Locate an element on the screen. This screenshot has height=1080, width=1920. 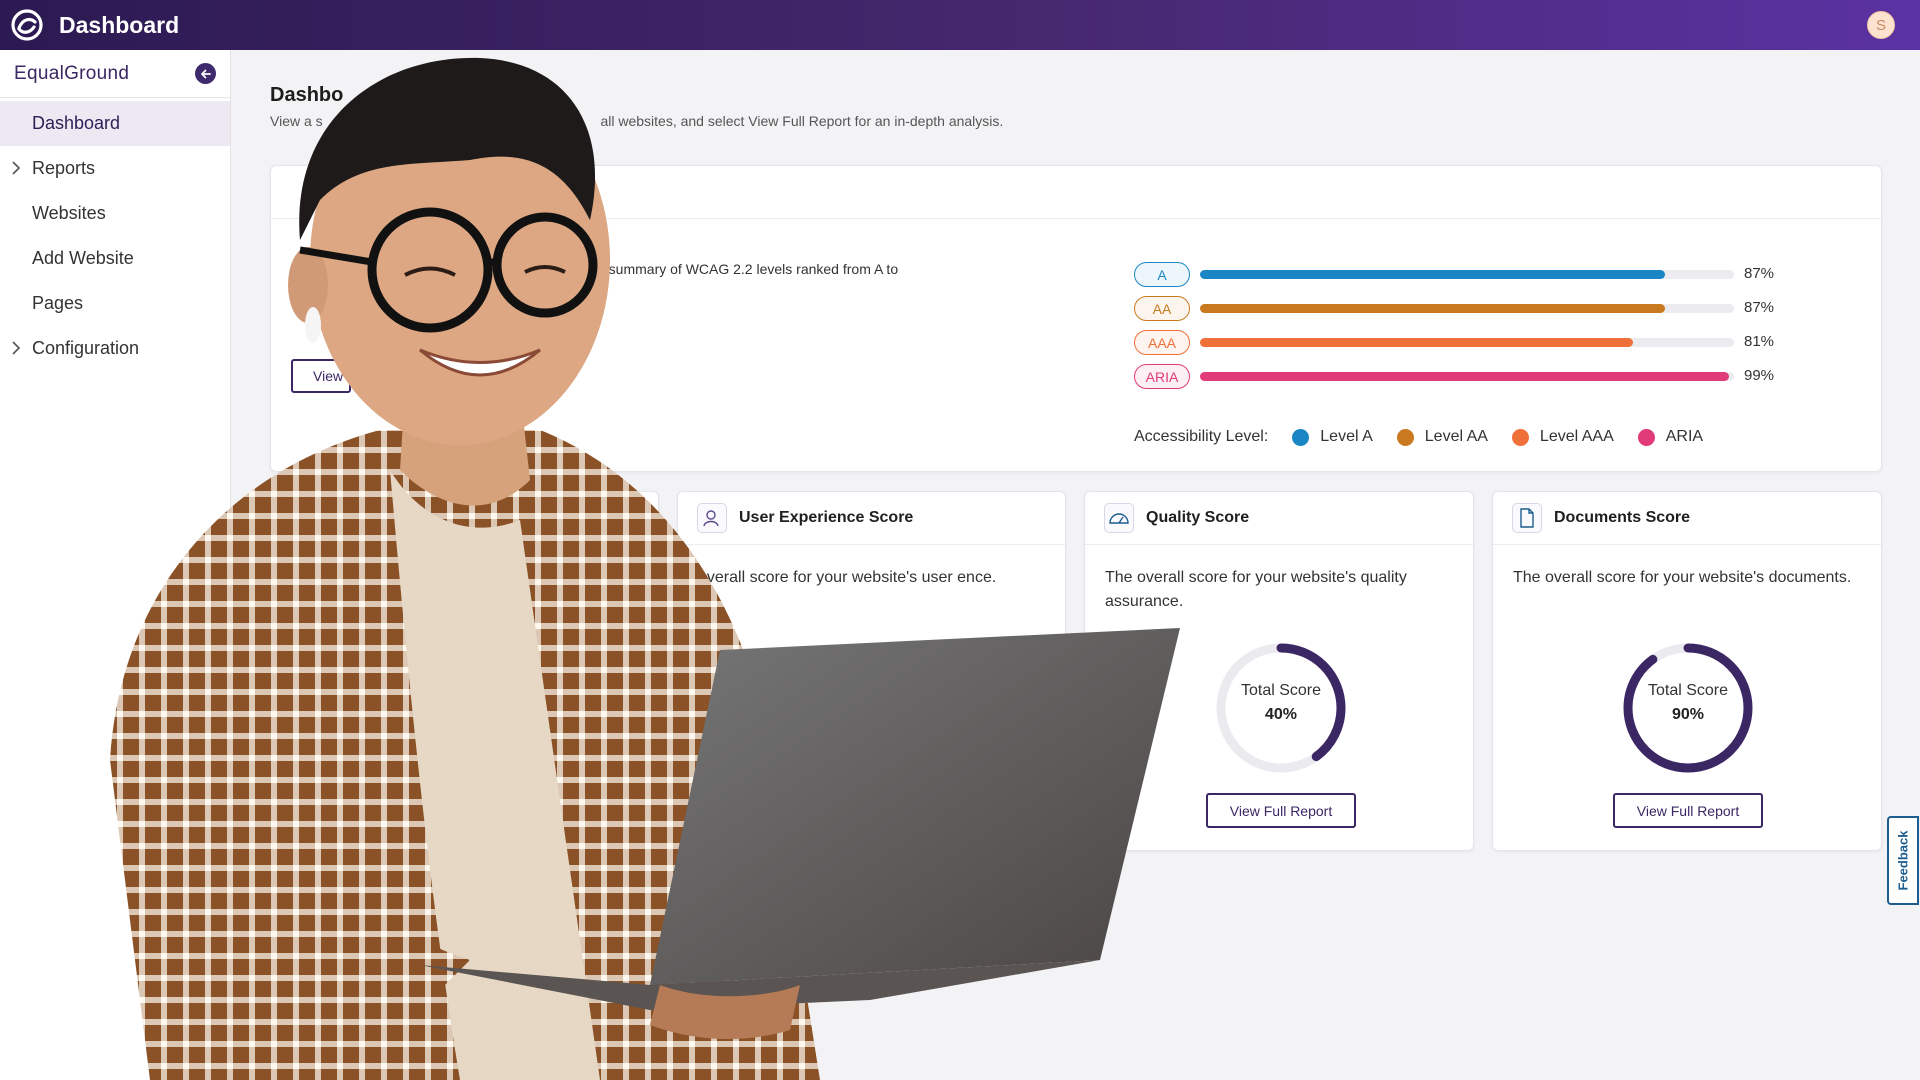
legend-title: Accessibility Level: is located at coordinates (1201, 436).